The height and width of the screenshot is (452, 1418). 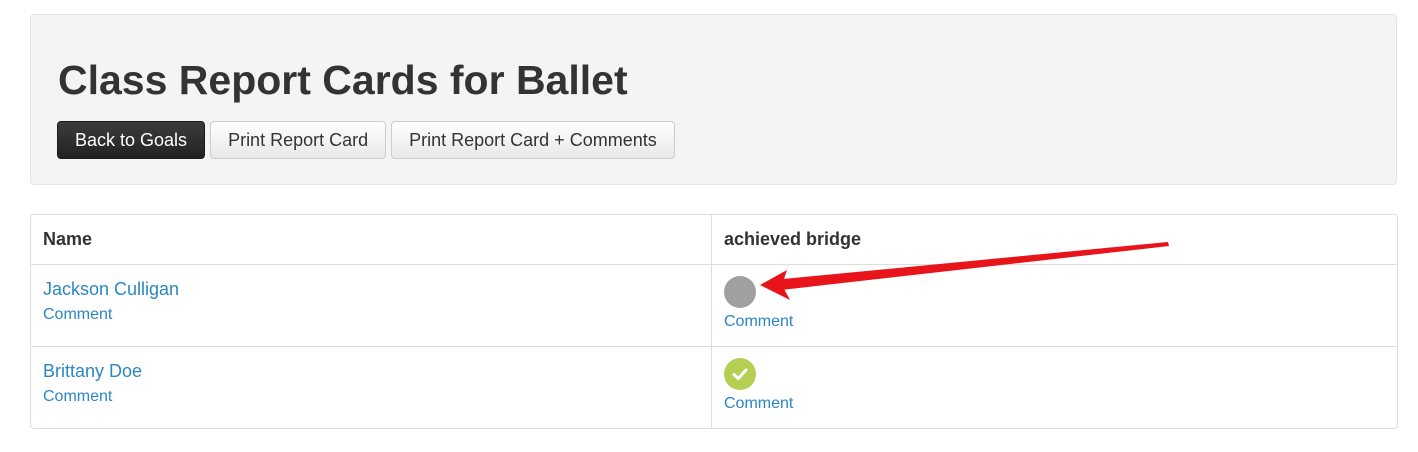 What do you see at coordinates (371, 240) in the screenshot?
I see `column-header-name: Name` at bounding box center [371, 240].